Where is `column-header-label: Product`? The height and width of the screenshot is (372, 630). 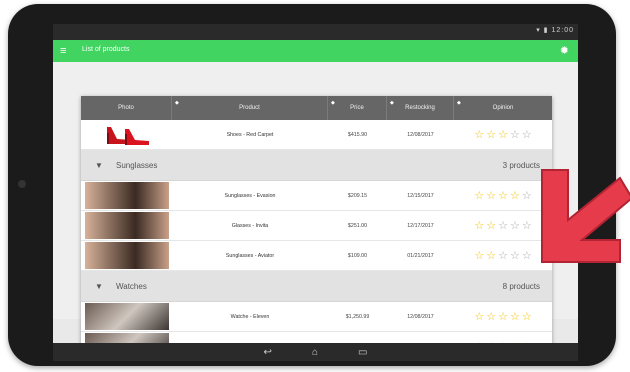 column-header-label: Product is located at coordinates (249, 108).